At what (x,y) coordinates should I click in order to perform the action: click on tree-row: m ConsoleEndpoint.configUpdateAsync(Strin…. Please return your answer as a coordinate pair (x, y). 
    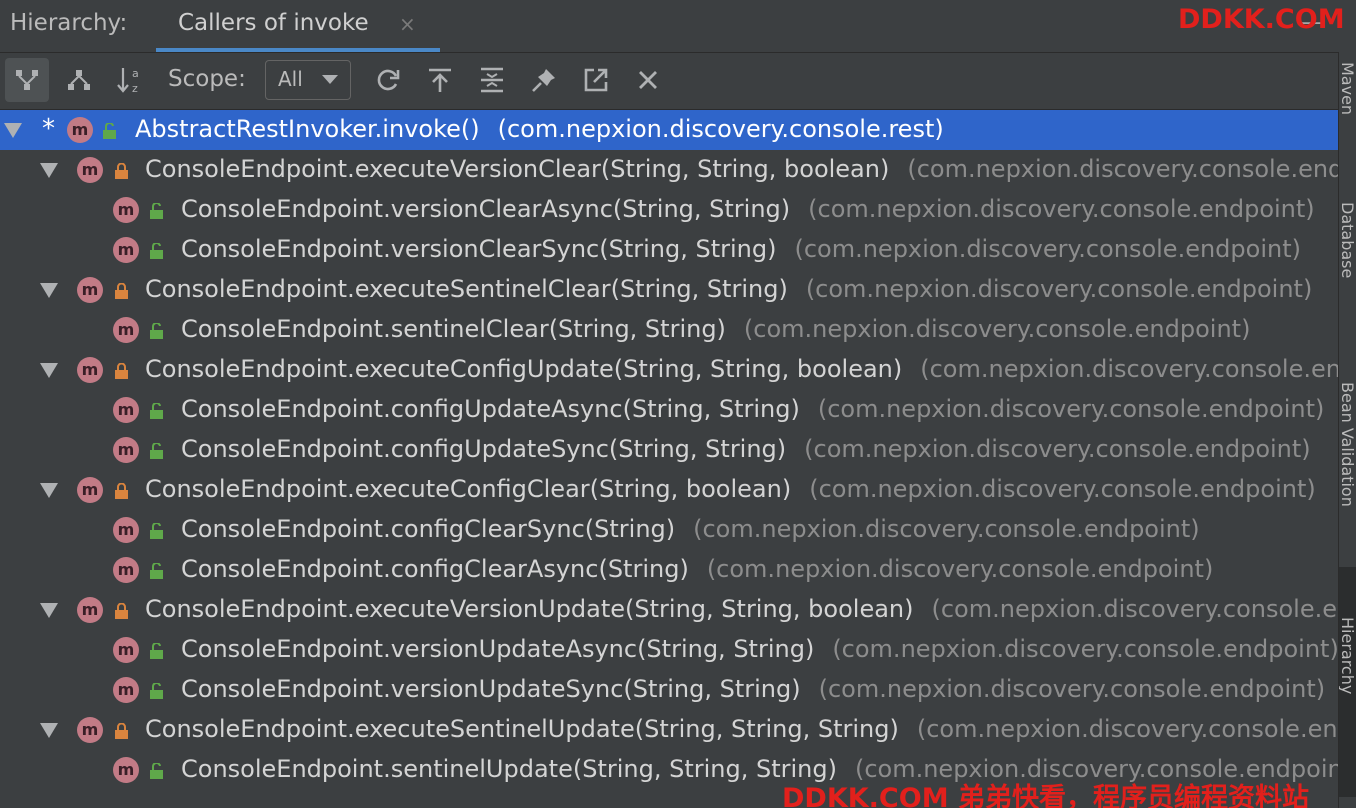
    Looking at the image, I should click on (669, 410).